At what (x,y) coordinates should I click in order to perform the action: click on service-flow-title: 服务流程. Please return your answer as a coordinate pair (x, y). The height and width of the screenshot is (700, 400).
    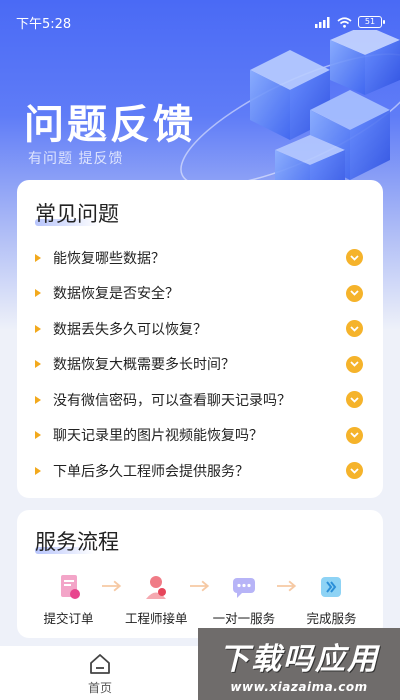
    Looking at the image, I should click on (77, 541).